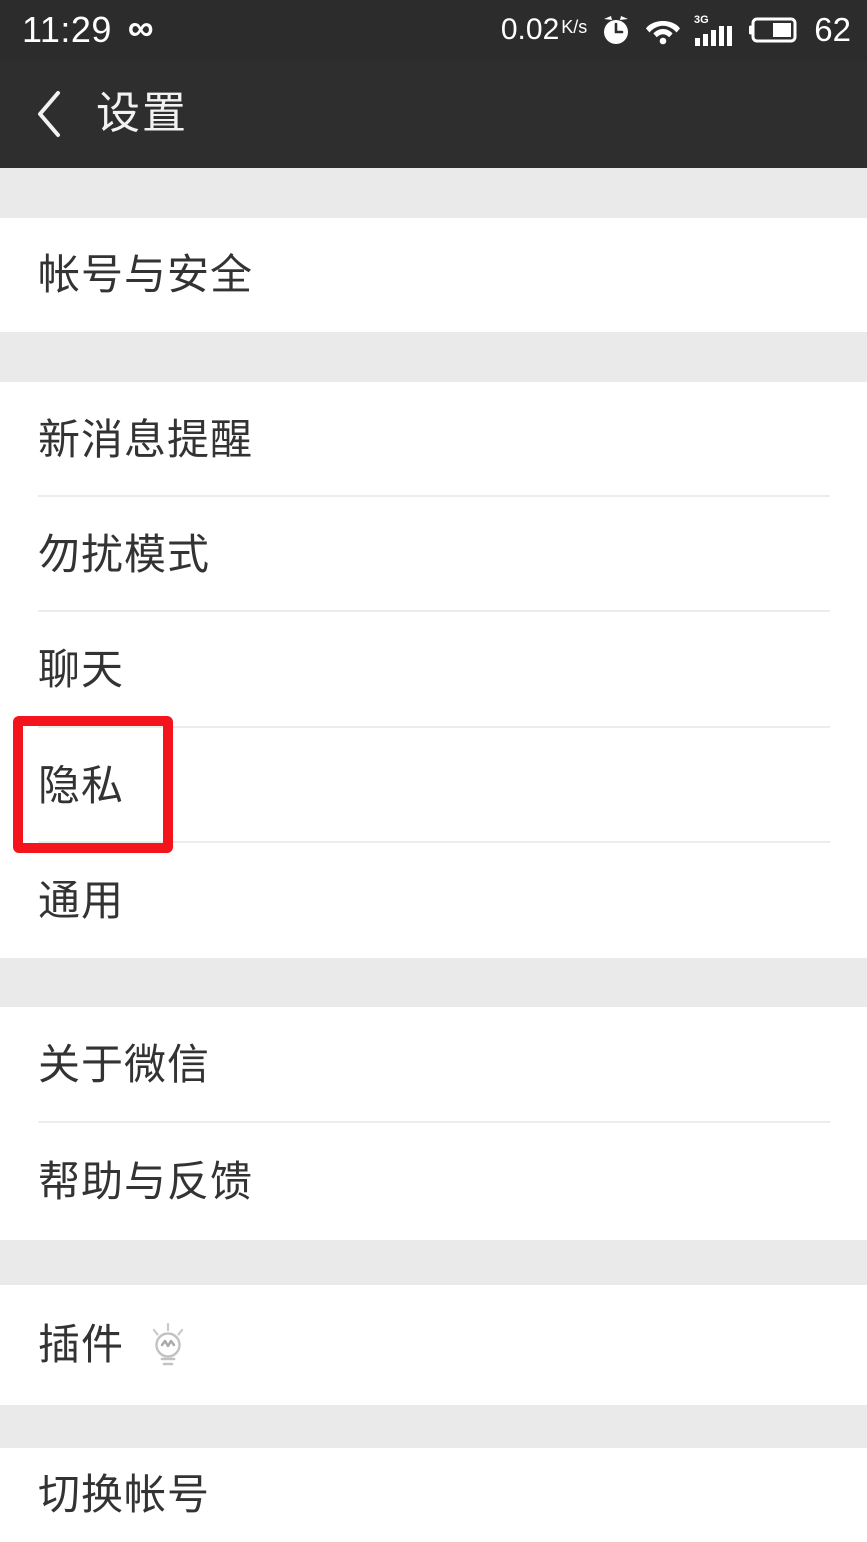  What do you see at coordinates (663, 30) in the screenshot?
I see `wifi-icon` at bounding box center [663, 30].